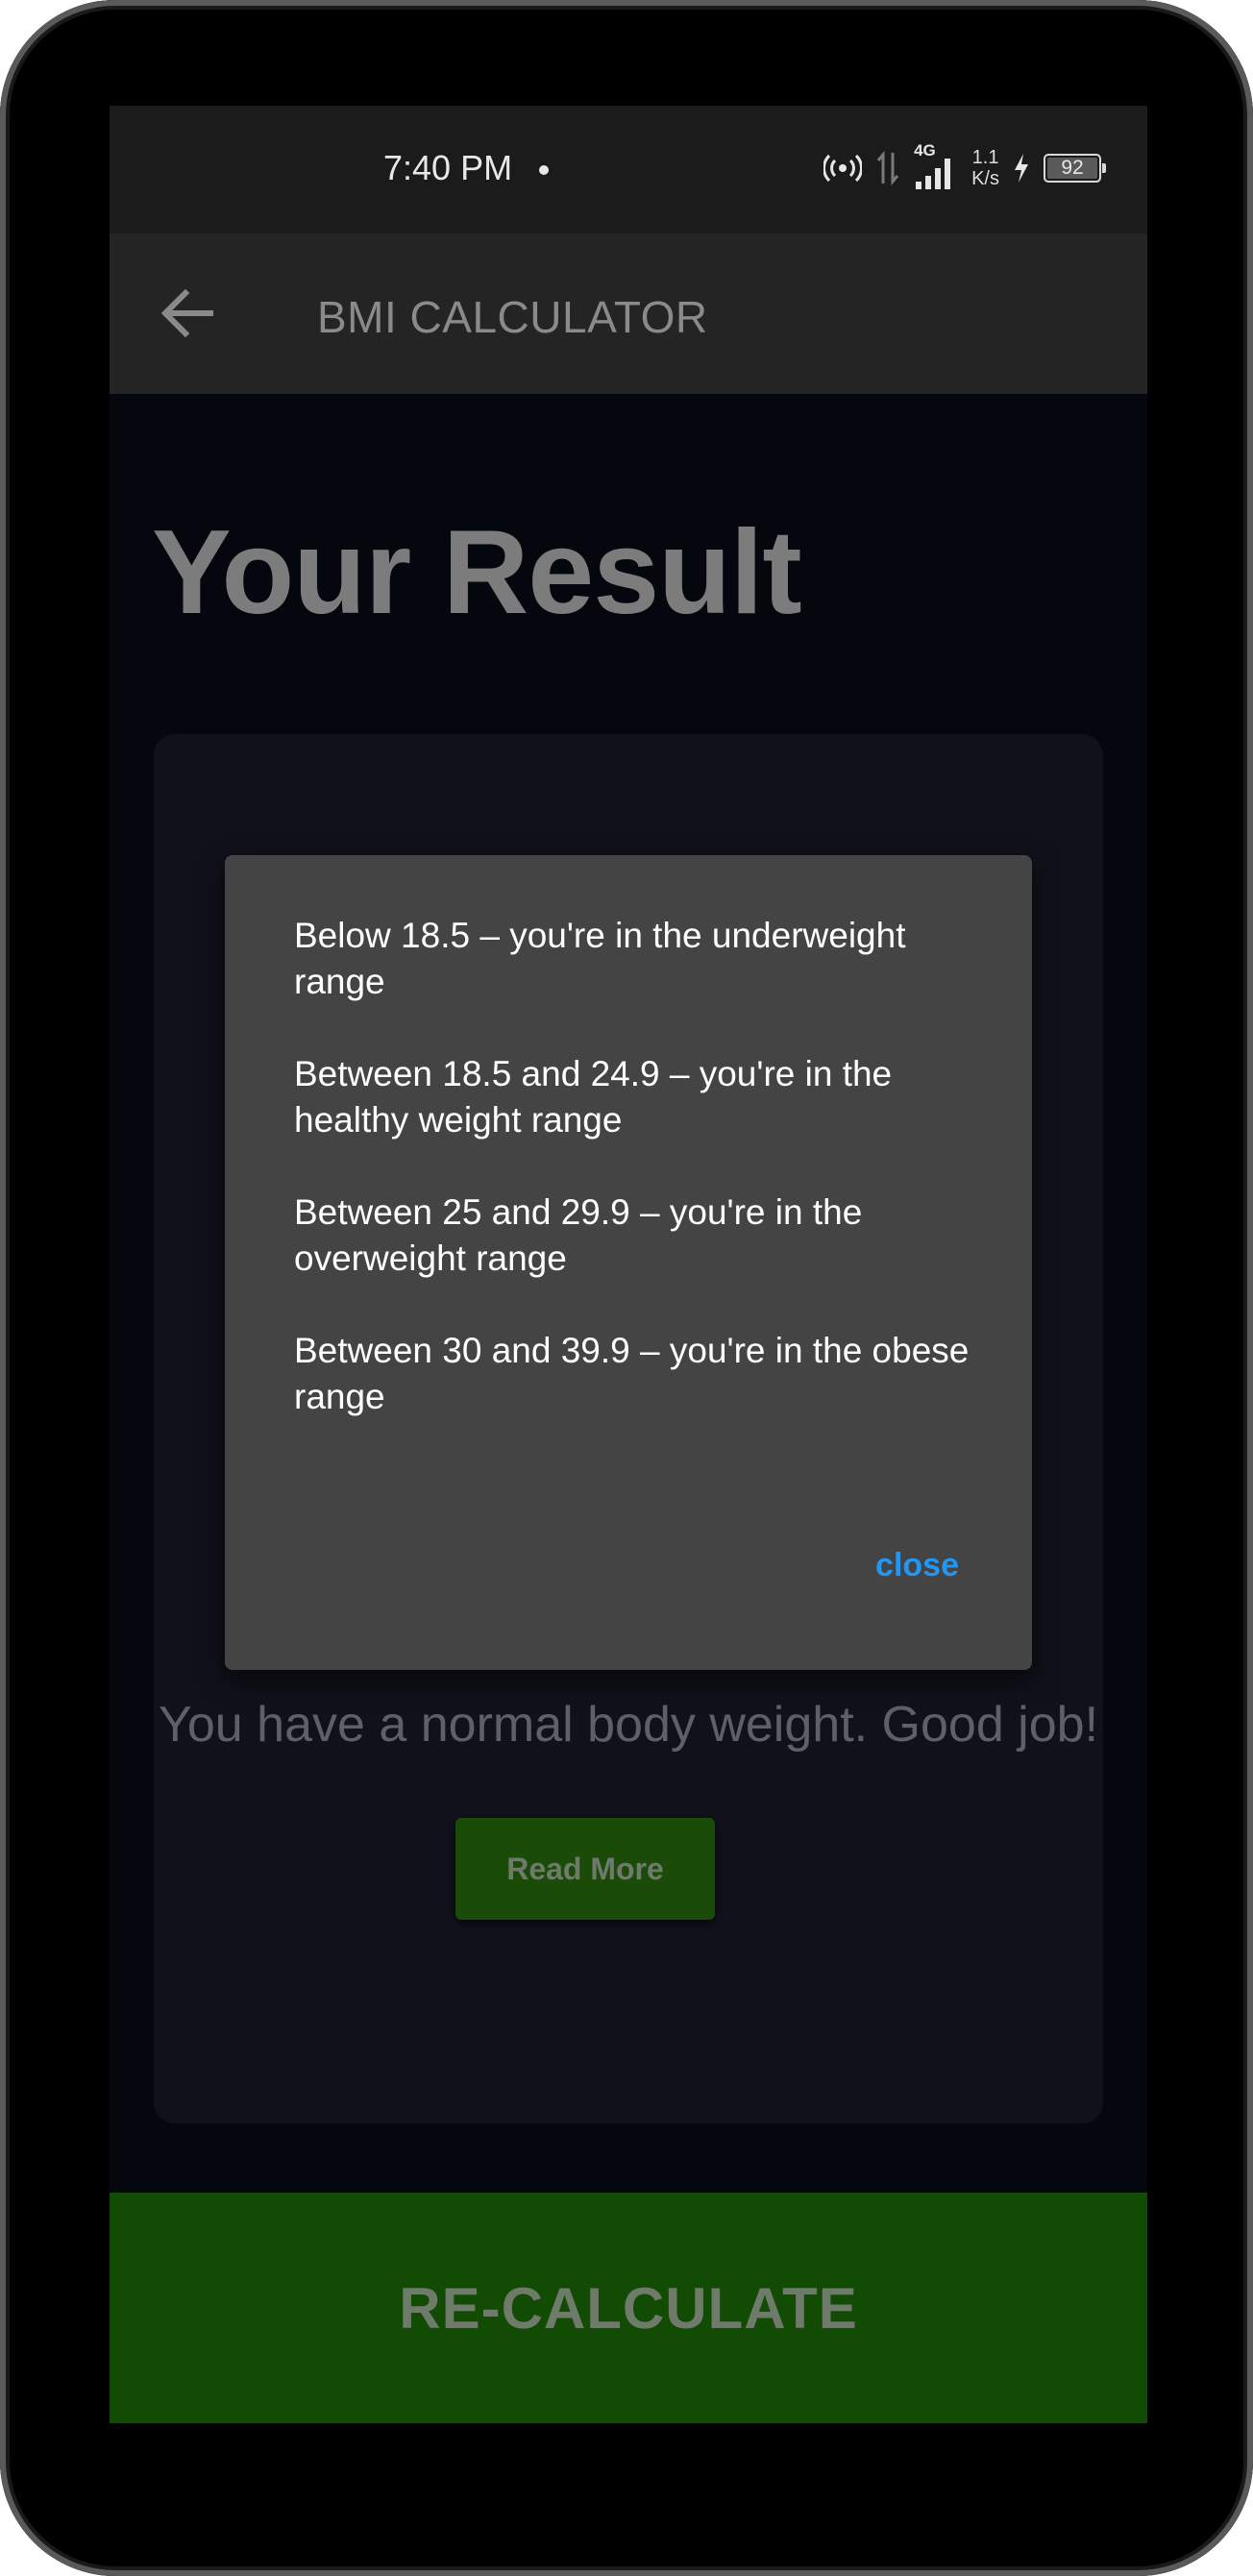  I want to click on back-button, so click(187, 313).